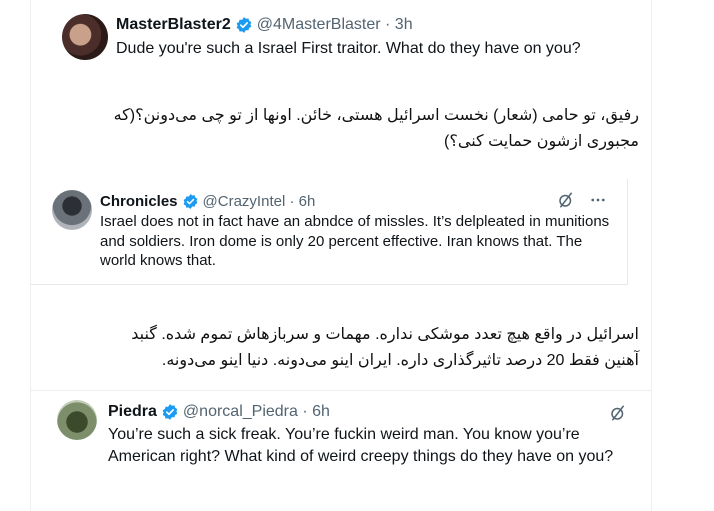 The image size is (714, 511). What do you see at coordinates (541, 141) in the screenshot?
I see `translation-line: مجبوری ازشون حمایت کنی؟)` at bounding box center [541, 141].